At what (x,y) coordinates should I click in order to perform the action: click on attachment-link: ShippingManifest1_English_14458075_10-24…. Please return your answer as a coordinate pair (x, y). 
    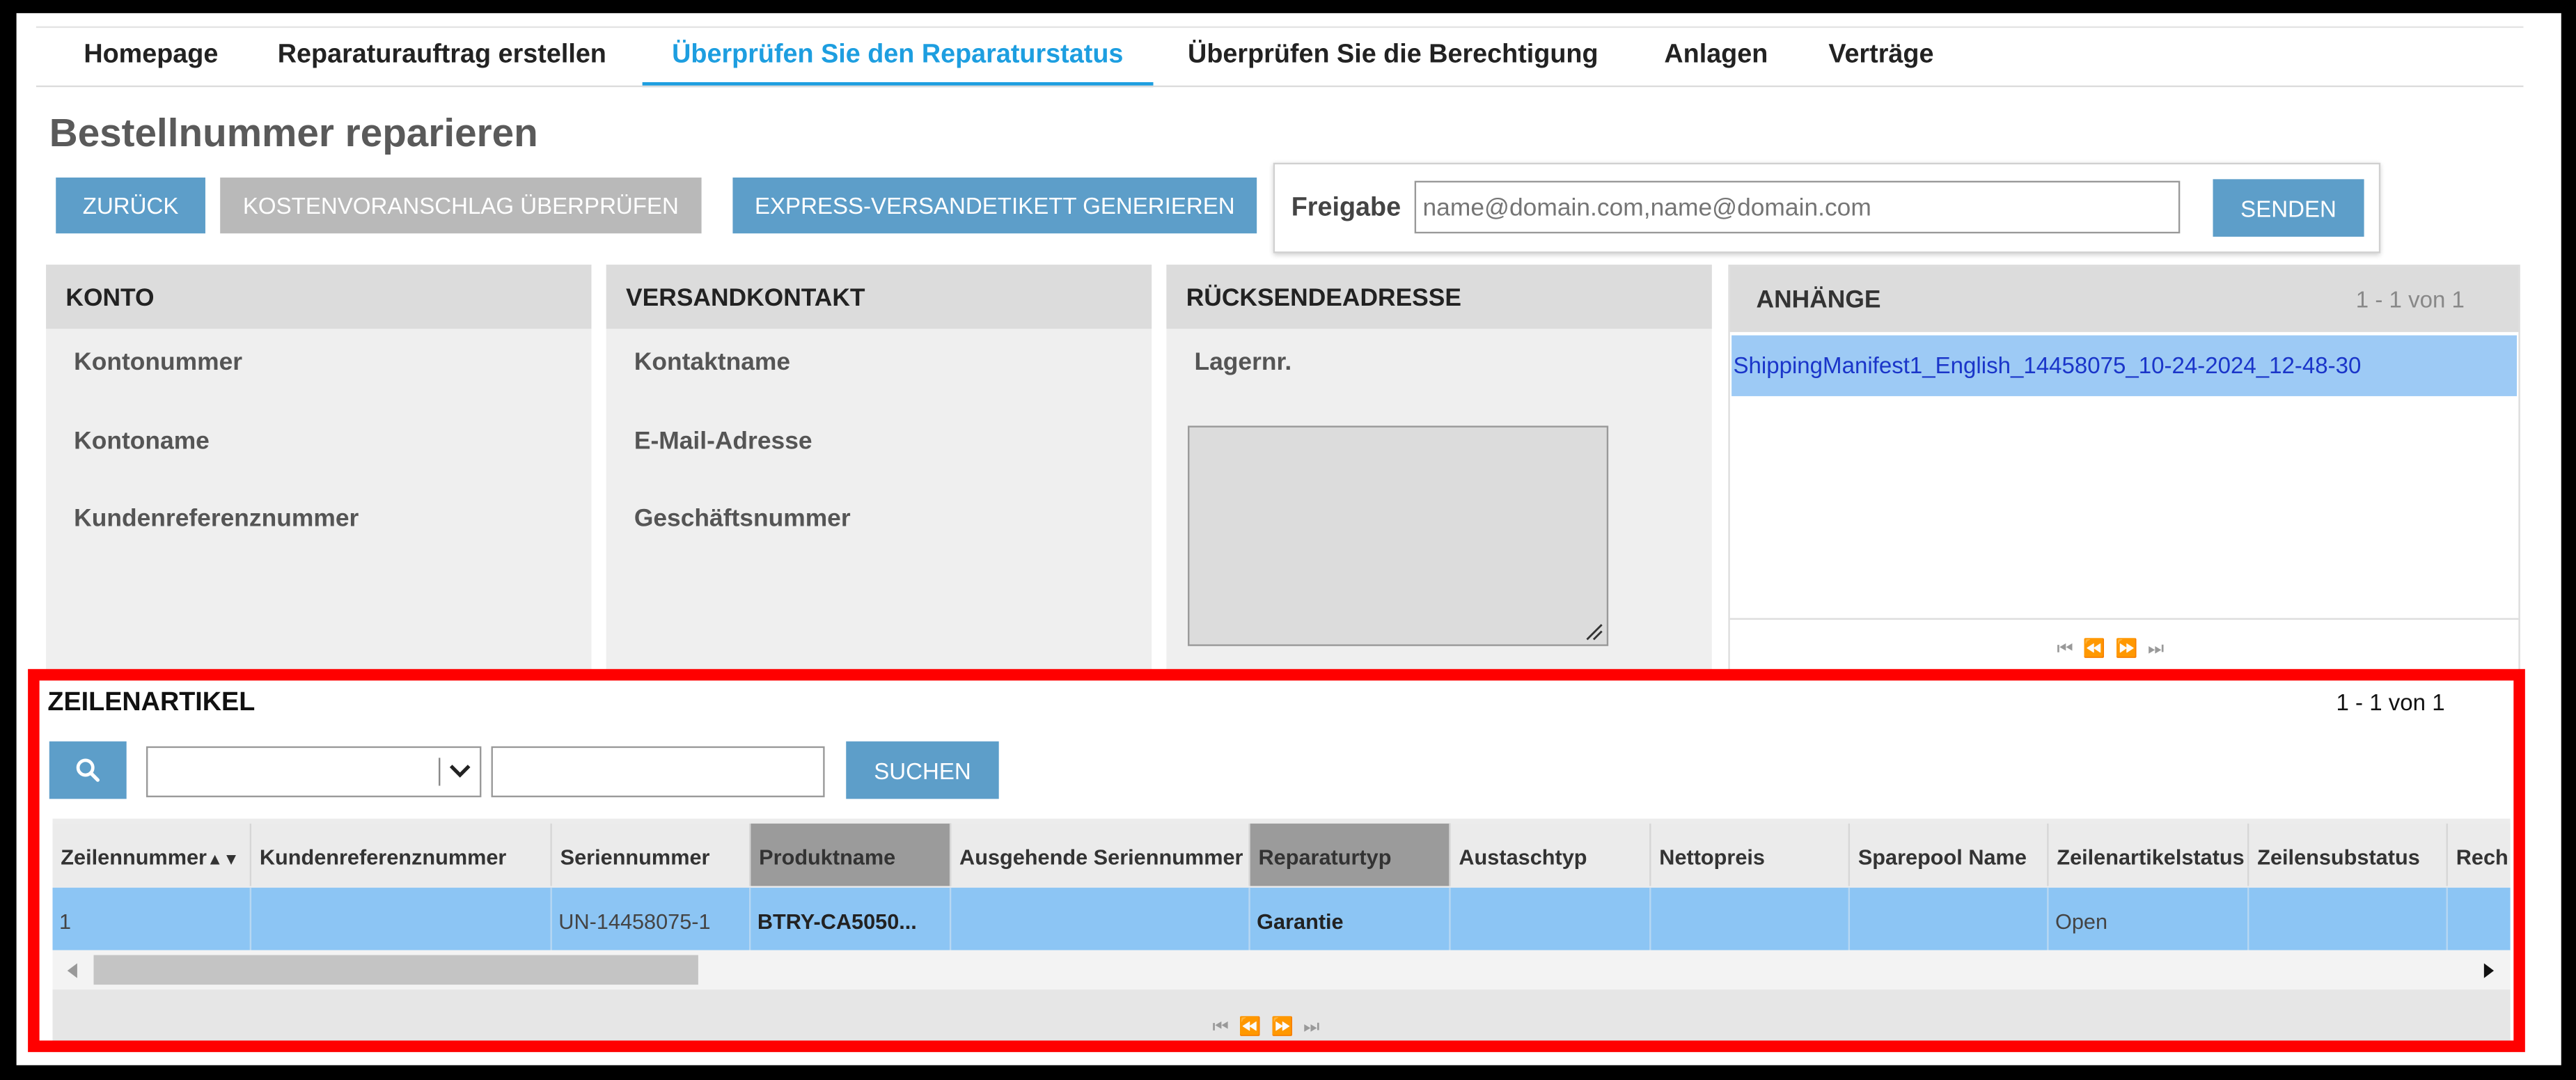
    Looking at the image, I should click on (2047, 365).